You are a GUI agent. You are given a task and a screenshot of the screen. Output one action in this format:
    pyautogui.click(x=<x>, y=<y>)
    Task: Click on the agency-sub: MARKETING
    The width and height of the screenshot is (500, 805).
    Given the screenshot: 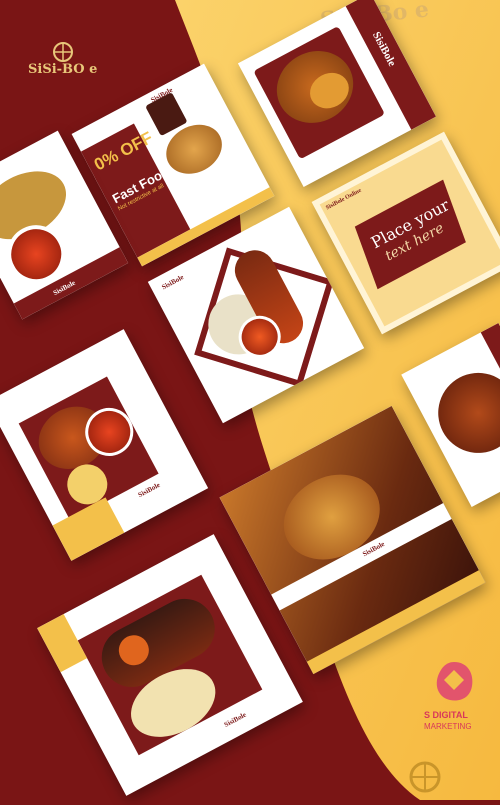 What is the action you would take?
    pyautogui.click(x=448, y=726)
    